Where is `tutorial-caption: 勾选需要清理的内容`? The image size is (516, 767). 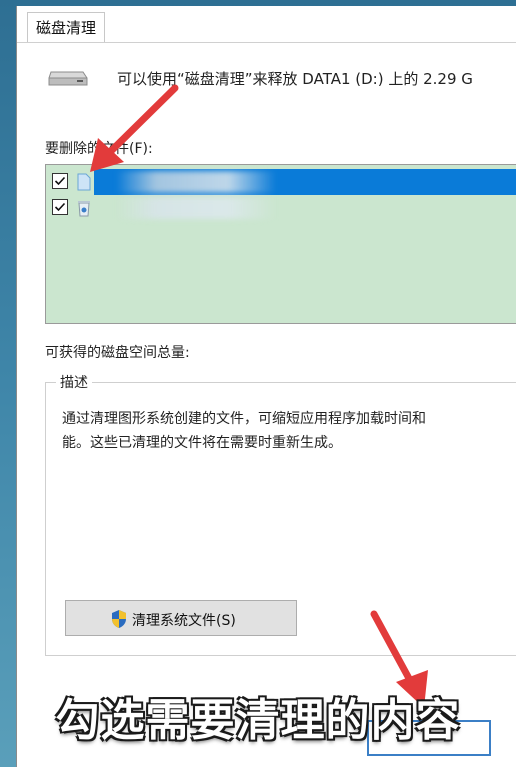
tutorial-caption: 勾选需要清理的内容 is located at coordinates (258, 720).